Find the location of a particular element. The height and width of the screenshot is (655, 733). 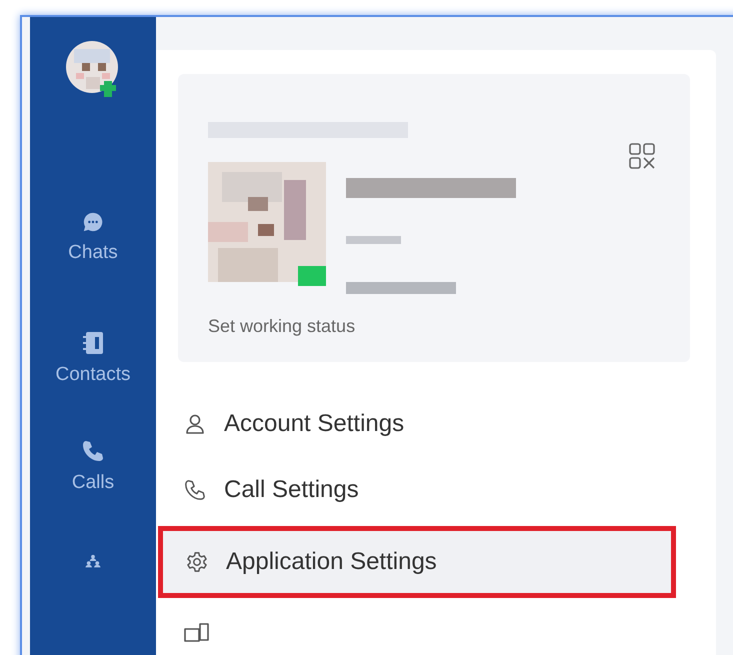

address-book-icon is located at coordinates (93, 343).